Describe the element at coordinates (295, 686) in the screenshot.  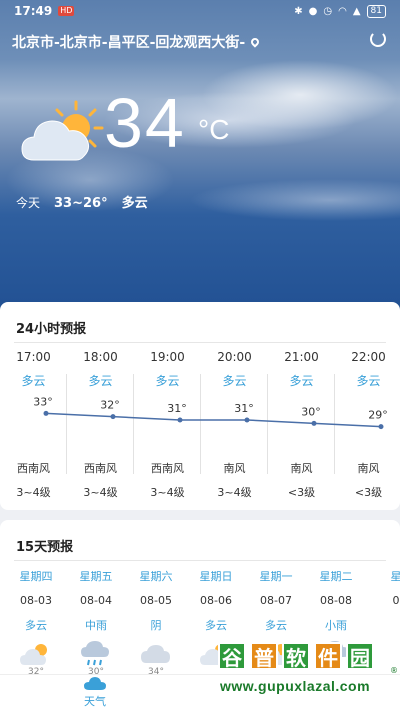
I see `watermark-url: www.gupuxlazal.com` at that location.